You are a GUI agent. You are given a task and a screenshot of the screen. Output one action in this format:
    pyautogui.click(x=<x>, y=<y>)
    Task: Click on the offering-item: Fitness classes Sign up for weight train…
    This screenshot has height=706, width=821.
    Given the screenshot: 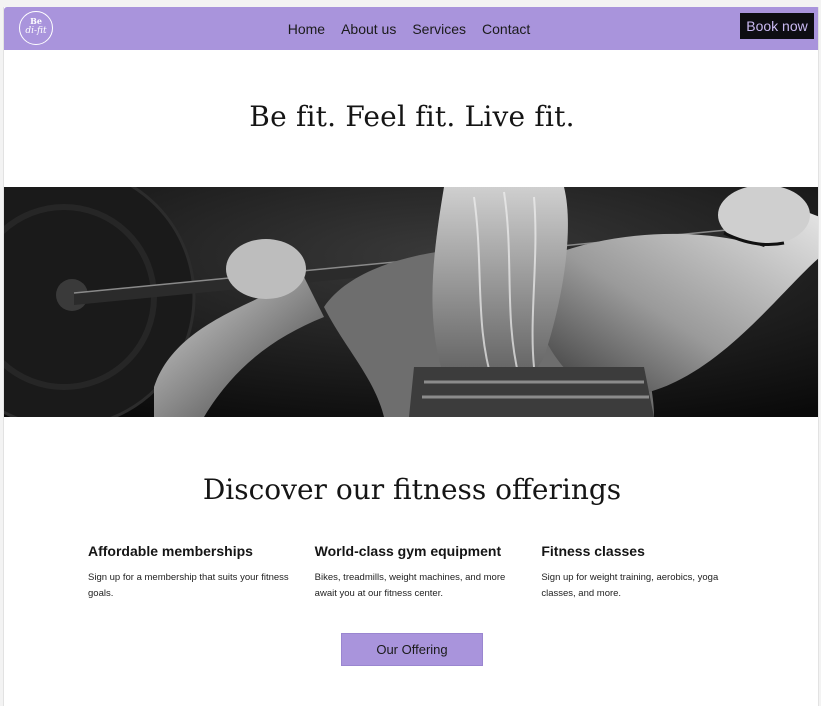 What is the action you would take?
    pyautogui.click(x=654, y=572)
    